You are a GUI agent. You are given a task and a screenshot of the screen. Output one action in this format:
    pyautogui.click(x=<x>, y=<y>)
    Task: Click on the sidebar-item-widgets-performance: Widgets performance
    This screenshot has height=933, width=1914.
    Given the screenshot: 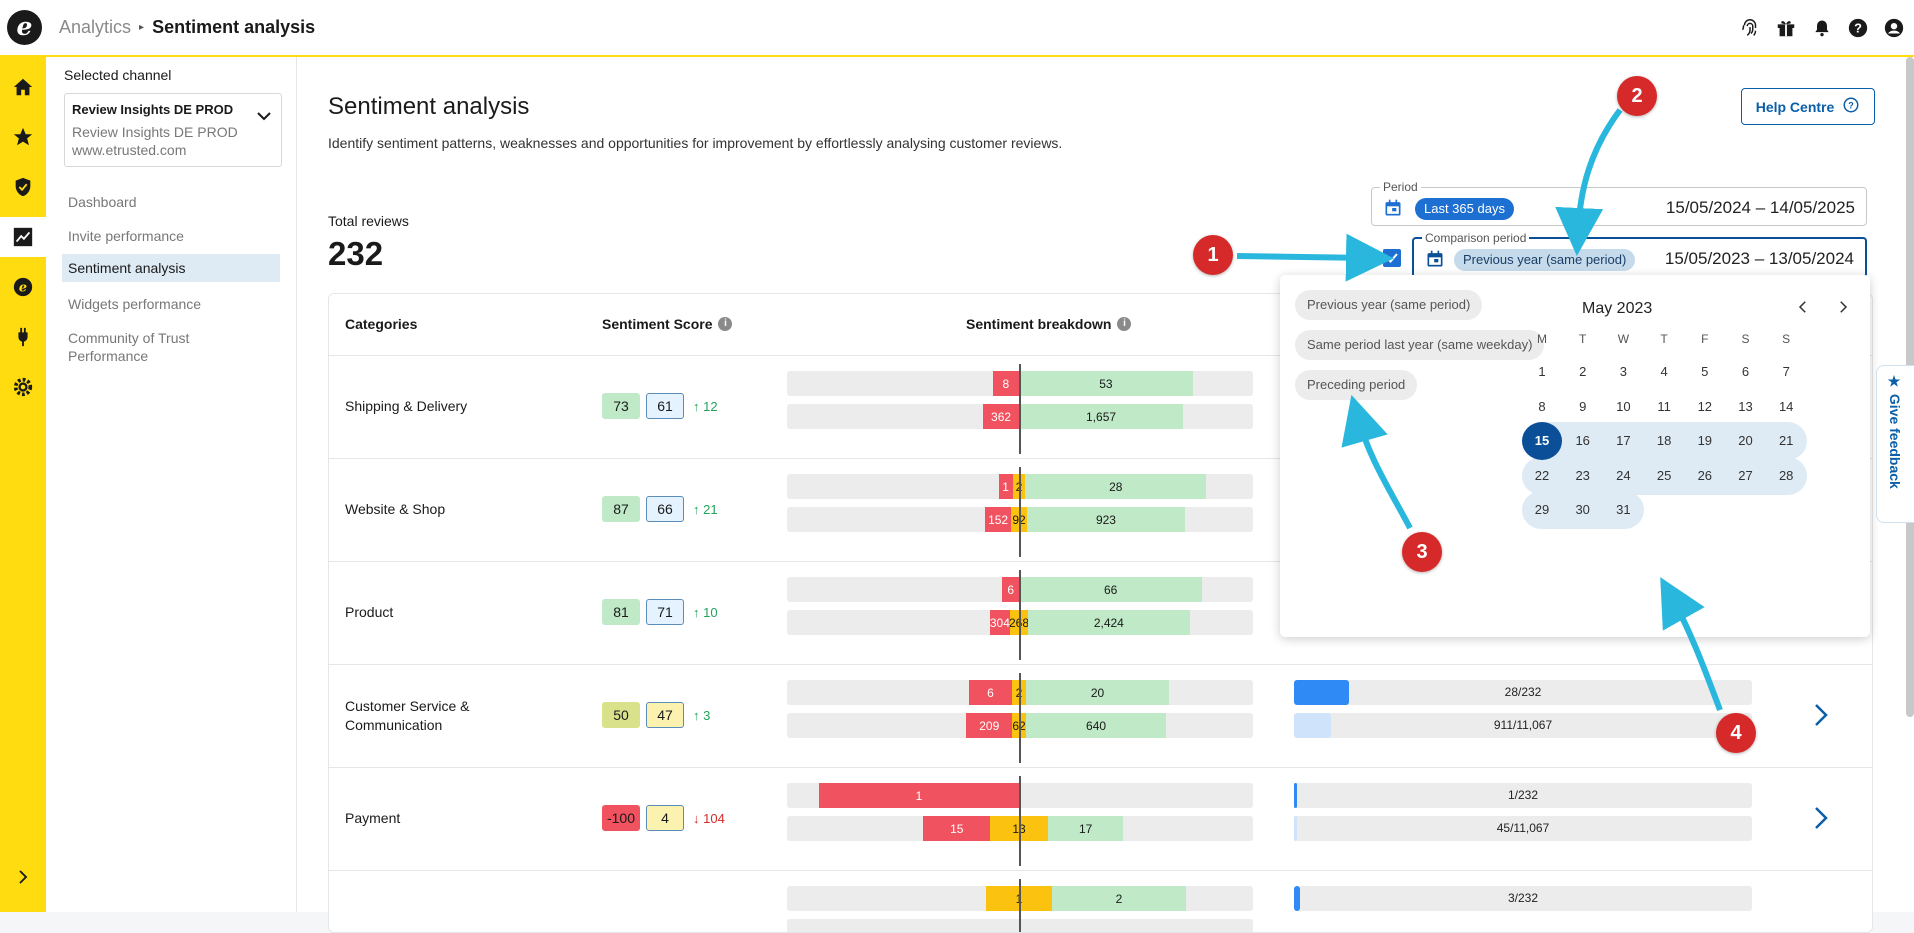 What is the action you would take?
    pyautogui.click(x=171, y=304)
    